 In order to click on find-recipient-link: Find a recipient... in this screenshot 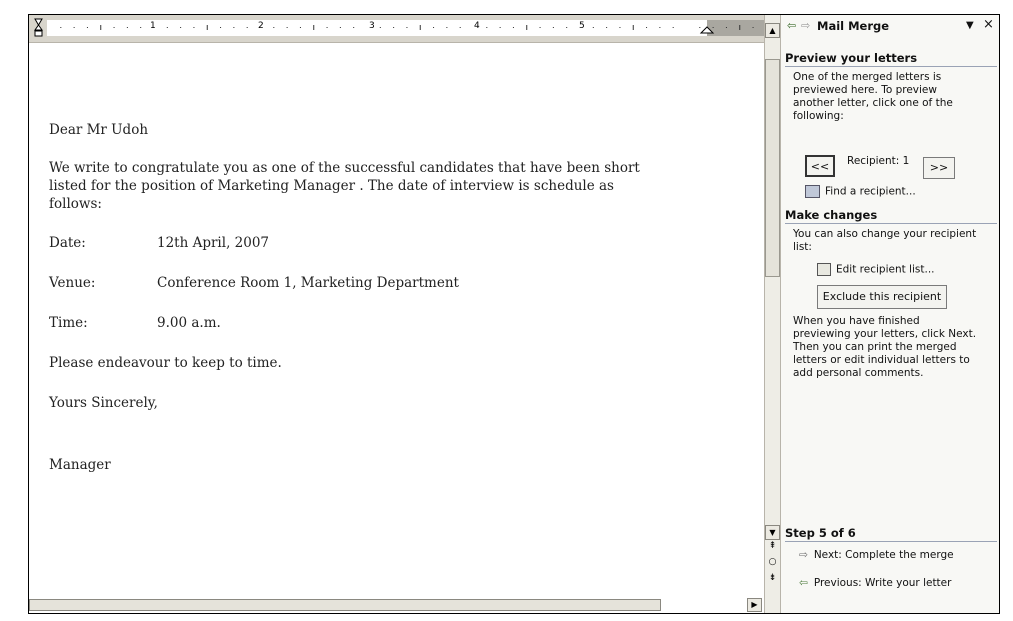, I will do `click(860, 191)`.